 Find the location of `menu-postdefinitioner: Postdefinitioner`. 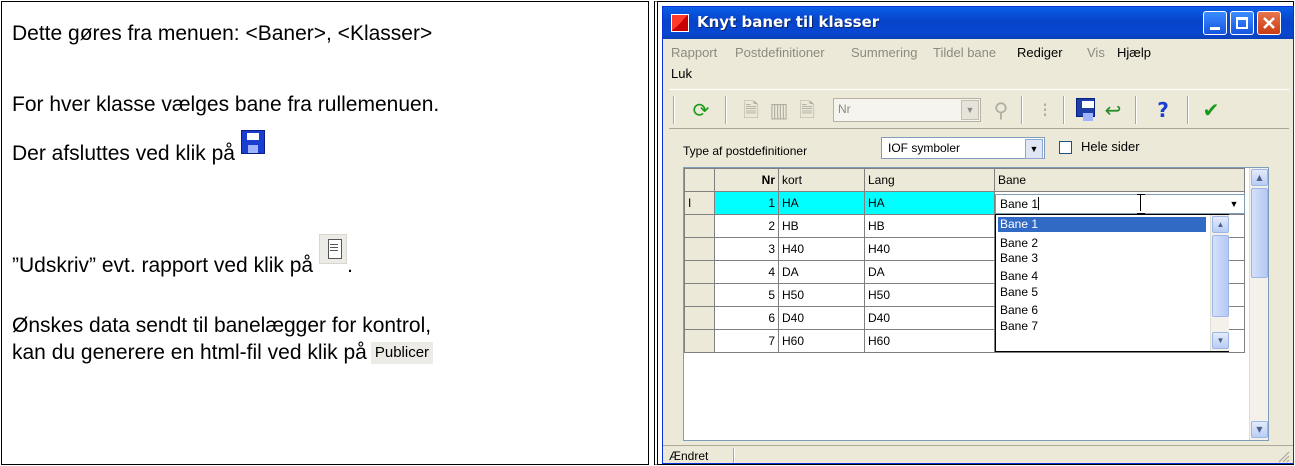

menu-postdefinitioner: Postdefinitioner is located at coordinates (780, 52).